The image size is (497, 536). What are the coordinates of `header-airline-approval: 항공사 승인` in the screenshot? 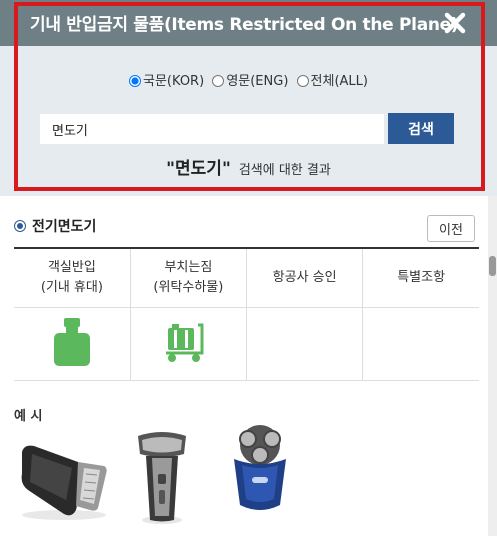 It's located at (305, 278).